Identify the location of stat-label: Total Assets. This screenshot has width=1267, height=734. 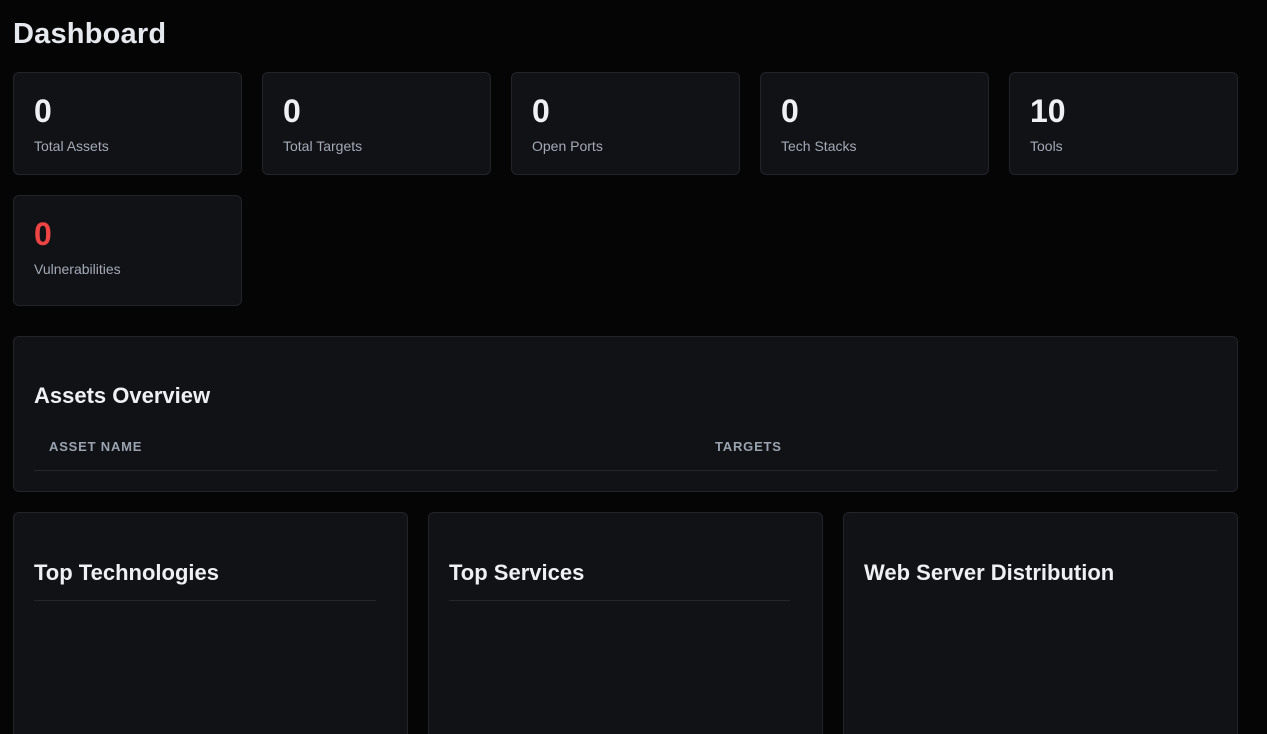
(71, 146).